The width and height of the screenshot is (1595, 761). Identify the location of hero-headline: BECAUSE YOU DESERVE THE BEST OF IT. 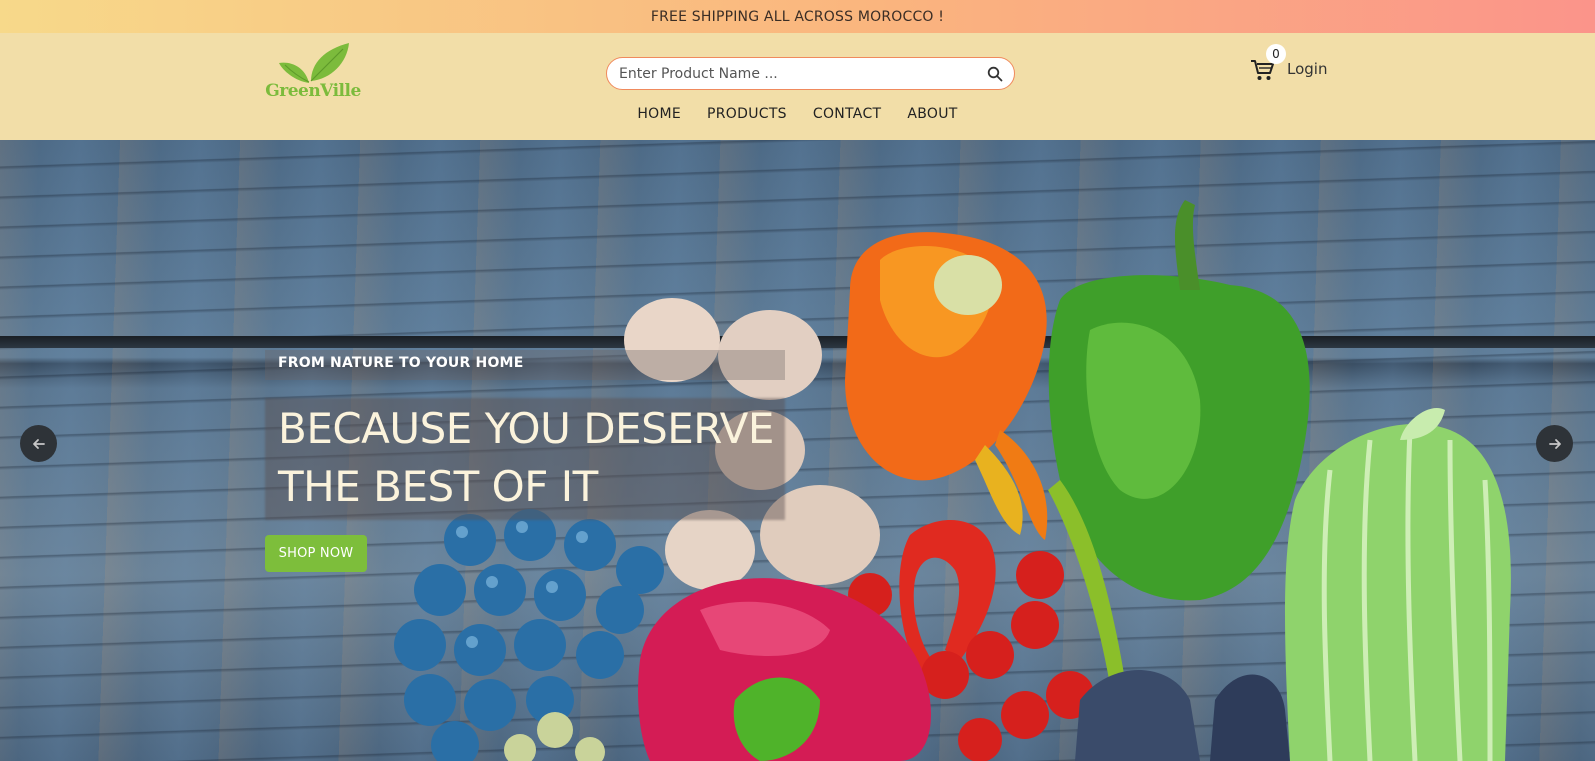
(538, 458).